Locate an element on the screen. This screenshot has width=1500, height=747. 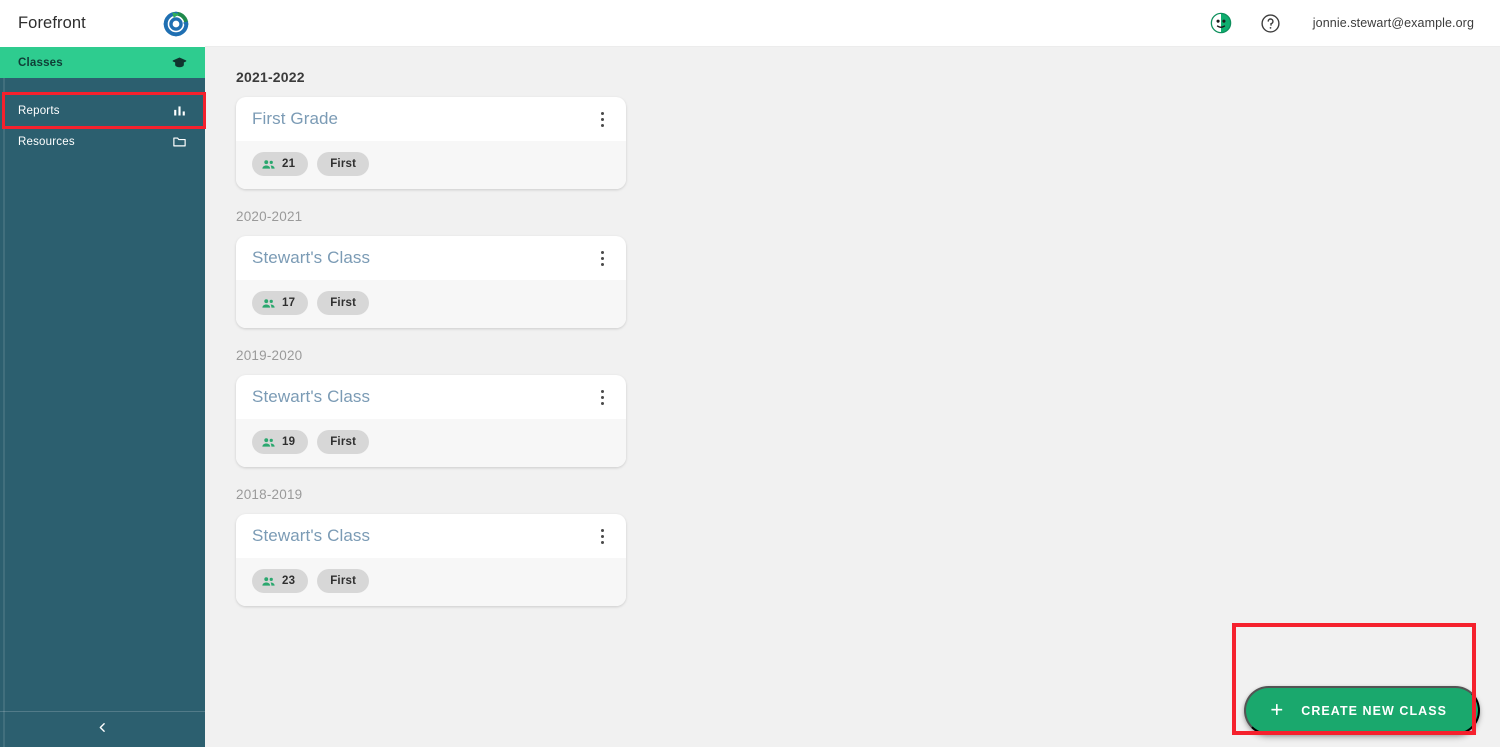
year-label: 2020-2021 is located at coordinates (269, 216).